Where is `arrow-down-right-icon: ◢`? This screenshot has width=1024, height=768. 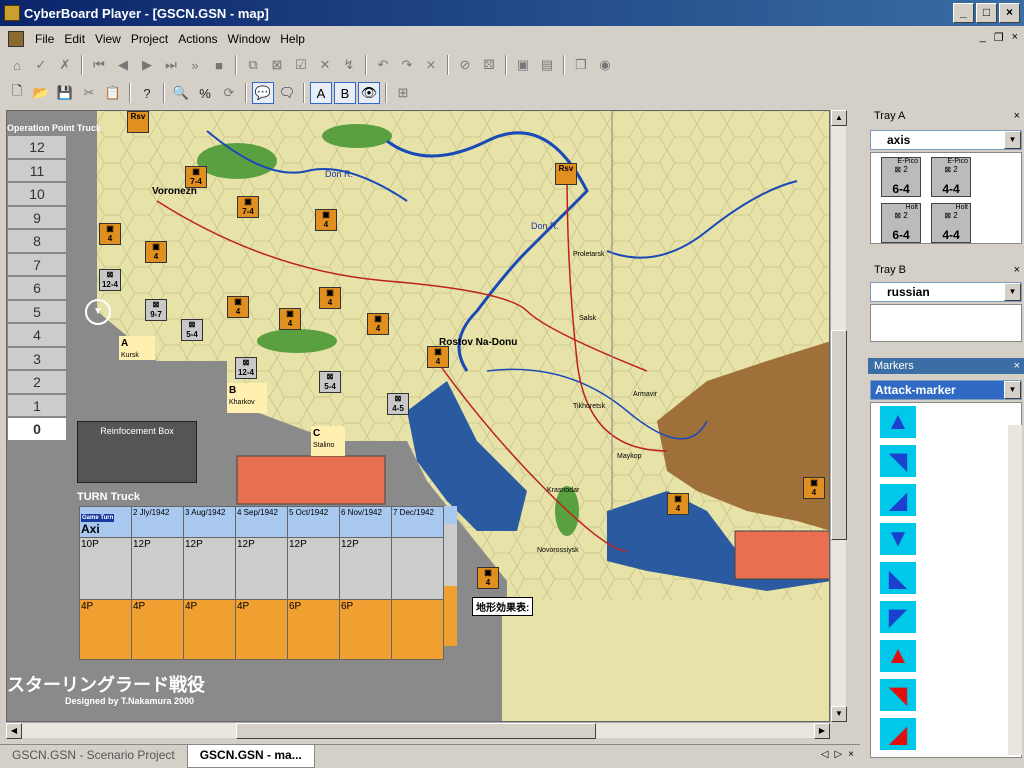
arrow-down-right-icon: ◢ is located at coordinates (898, 500).